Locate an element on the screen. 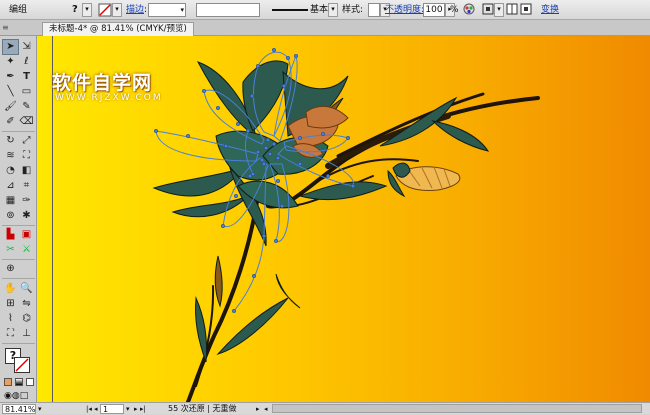  status-menu-icon: ▸ is located at coordinates (258, 409).